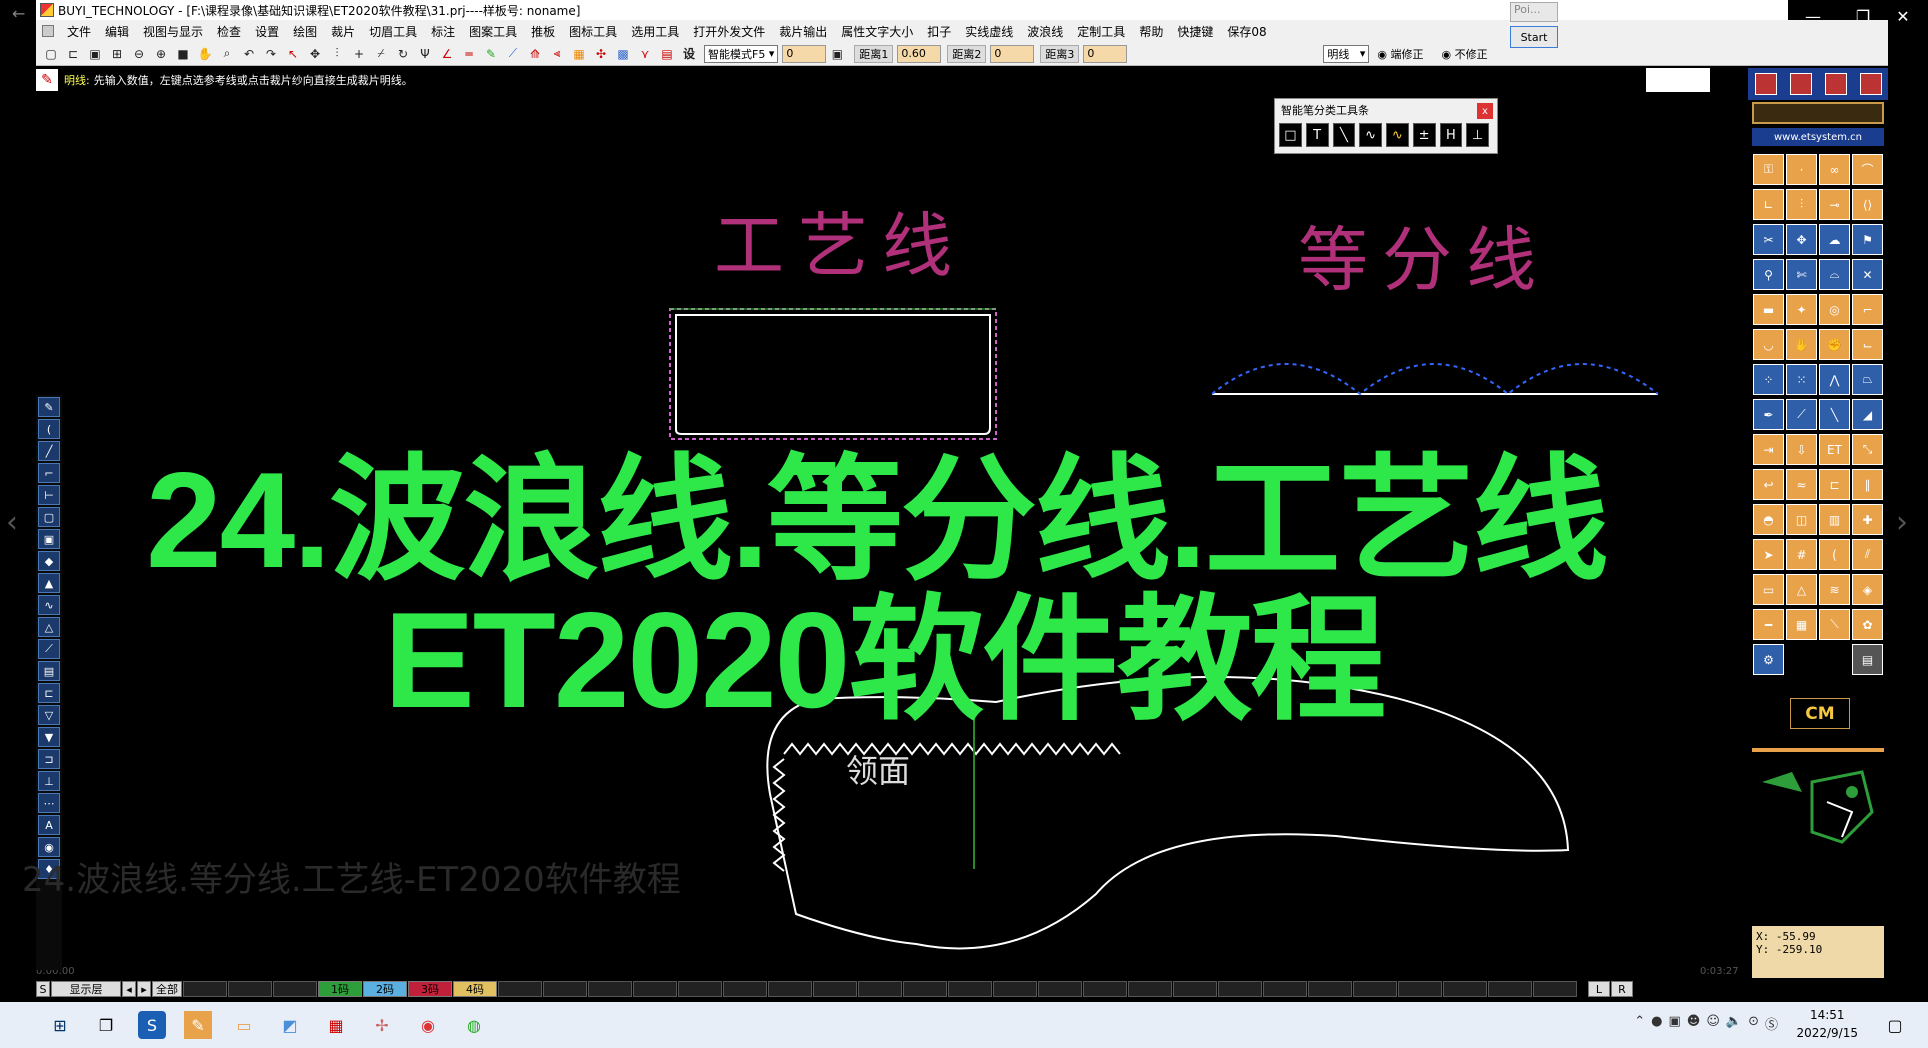  I want to click on size-code-3: 3码, so click(430, 989).